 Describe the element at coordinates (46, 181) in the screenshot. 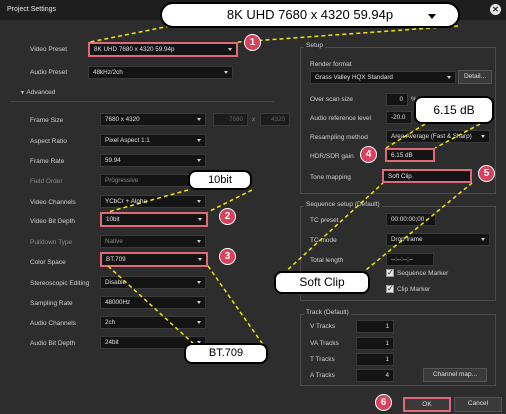

I see `field-order-label: Field Order` at that location.